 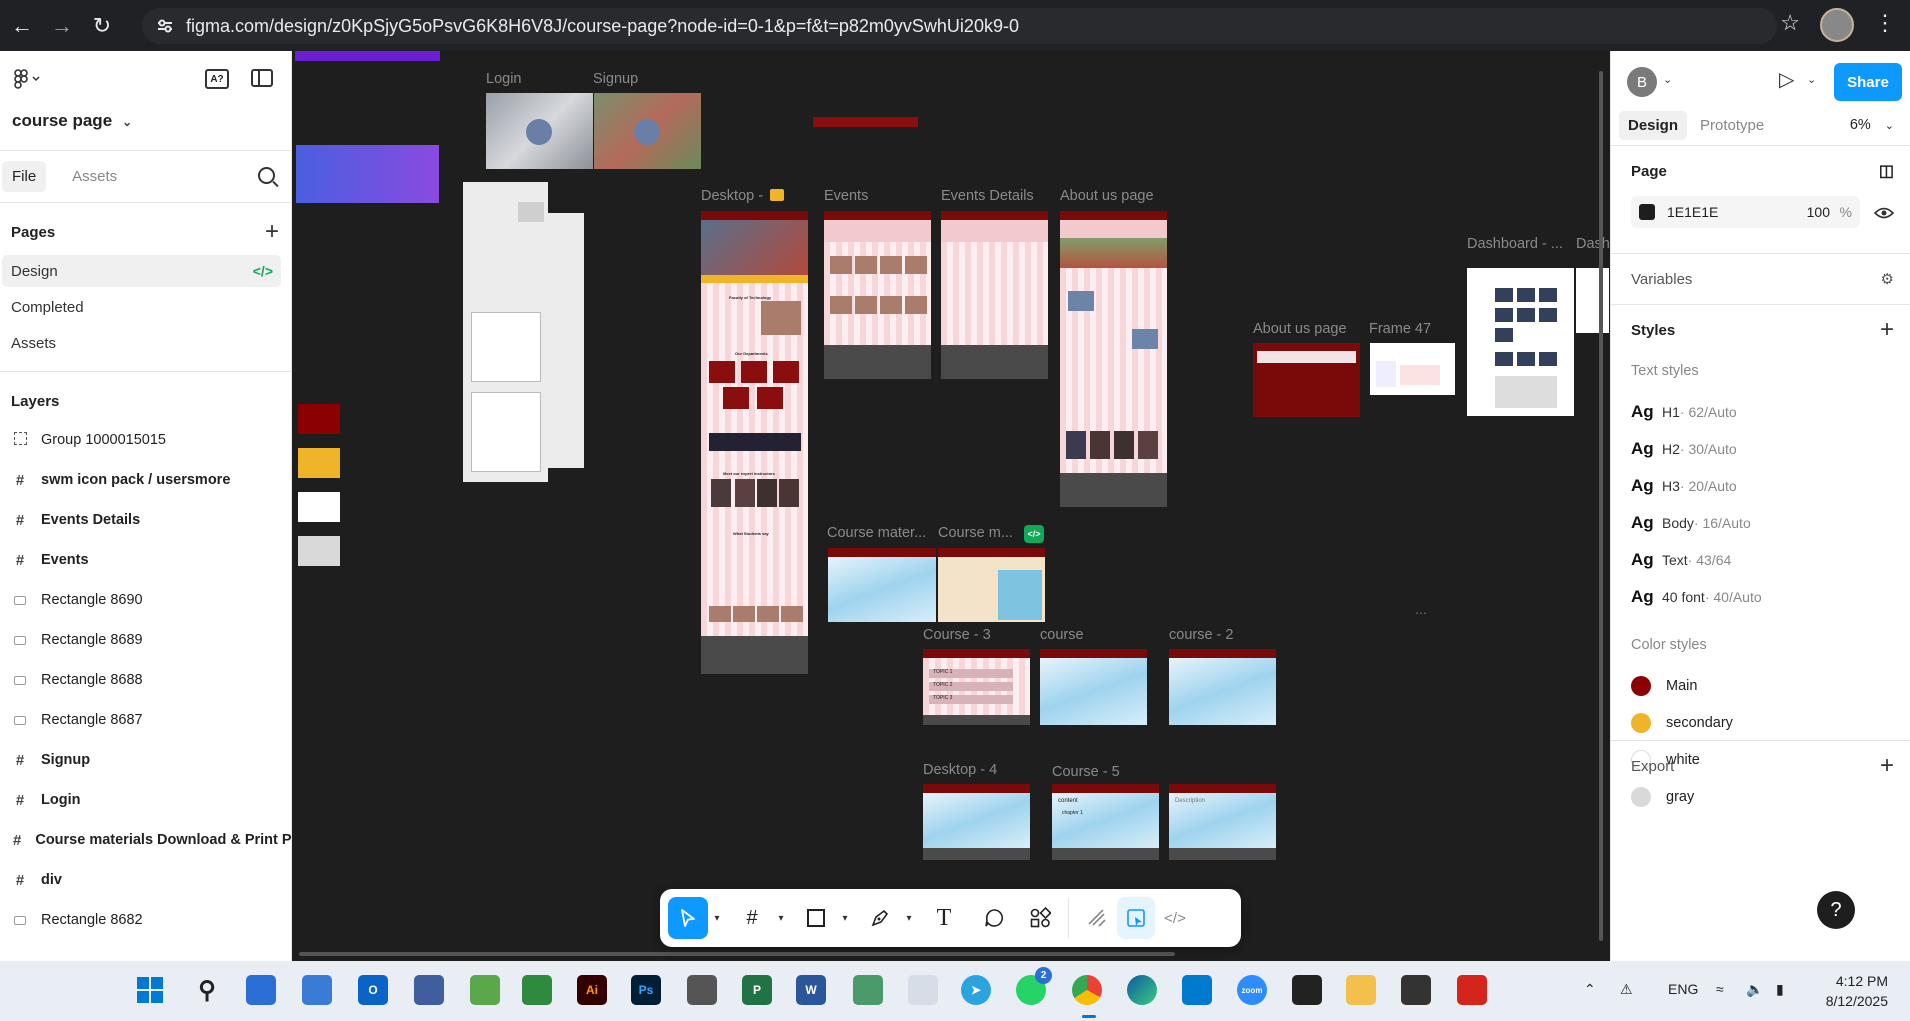 I want to click on terminal-icon, so click(x=1416, y=990).